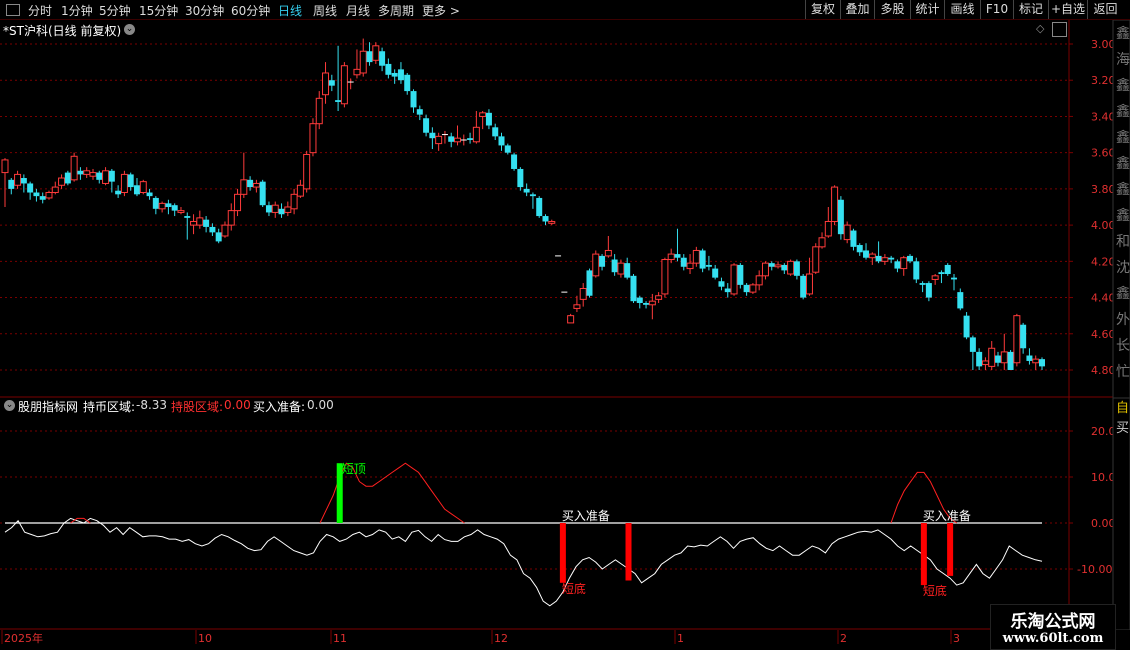 The image size is (1130, 650). I want to click on menu-icon, so click(13, 10).